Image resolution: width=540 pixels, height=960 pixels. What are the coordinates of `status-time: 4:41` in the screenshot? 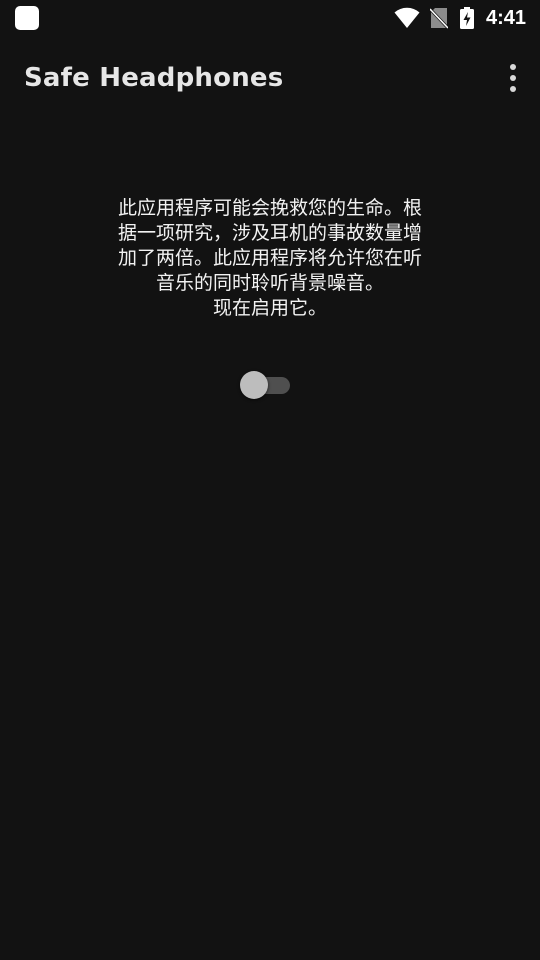 It's located at (505, 18).